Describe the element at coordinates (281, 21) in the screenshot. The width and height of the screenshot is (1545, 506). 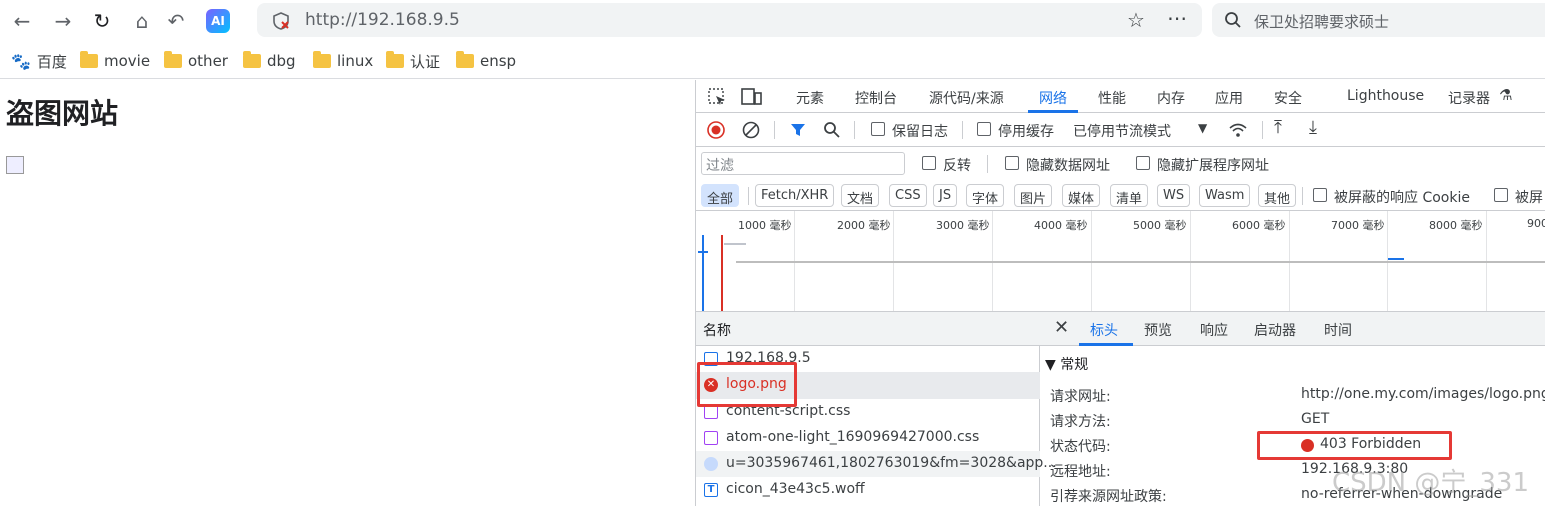
I see `not-secure-shield-icon` at that location.